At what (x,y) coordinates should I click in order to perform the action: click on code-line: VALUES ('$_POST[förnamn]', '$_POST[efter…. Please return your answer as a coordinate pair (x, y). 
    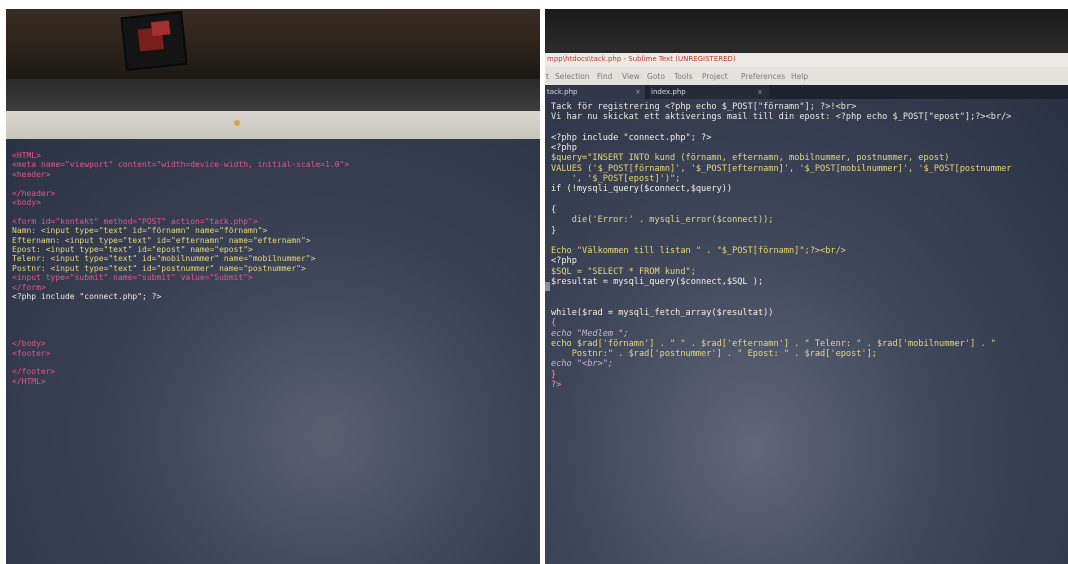
    Looking at the image, I should click on (781, 168).